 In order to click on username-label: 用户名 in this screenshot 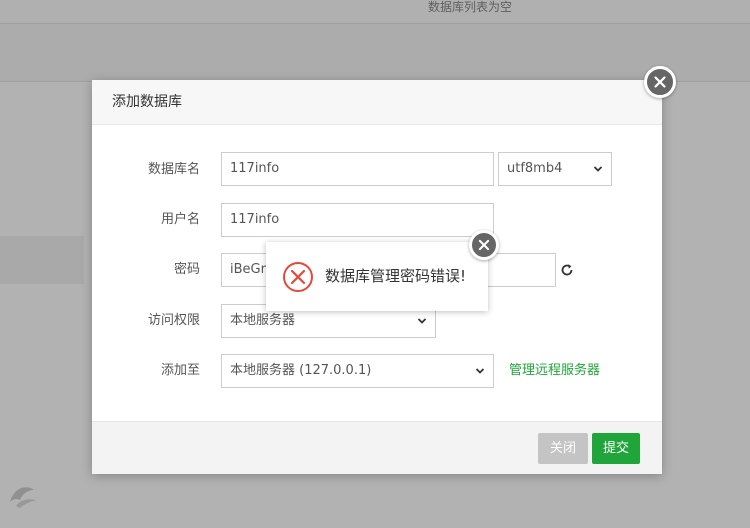, I will do `click(180, 219)`.